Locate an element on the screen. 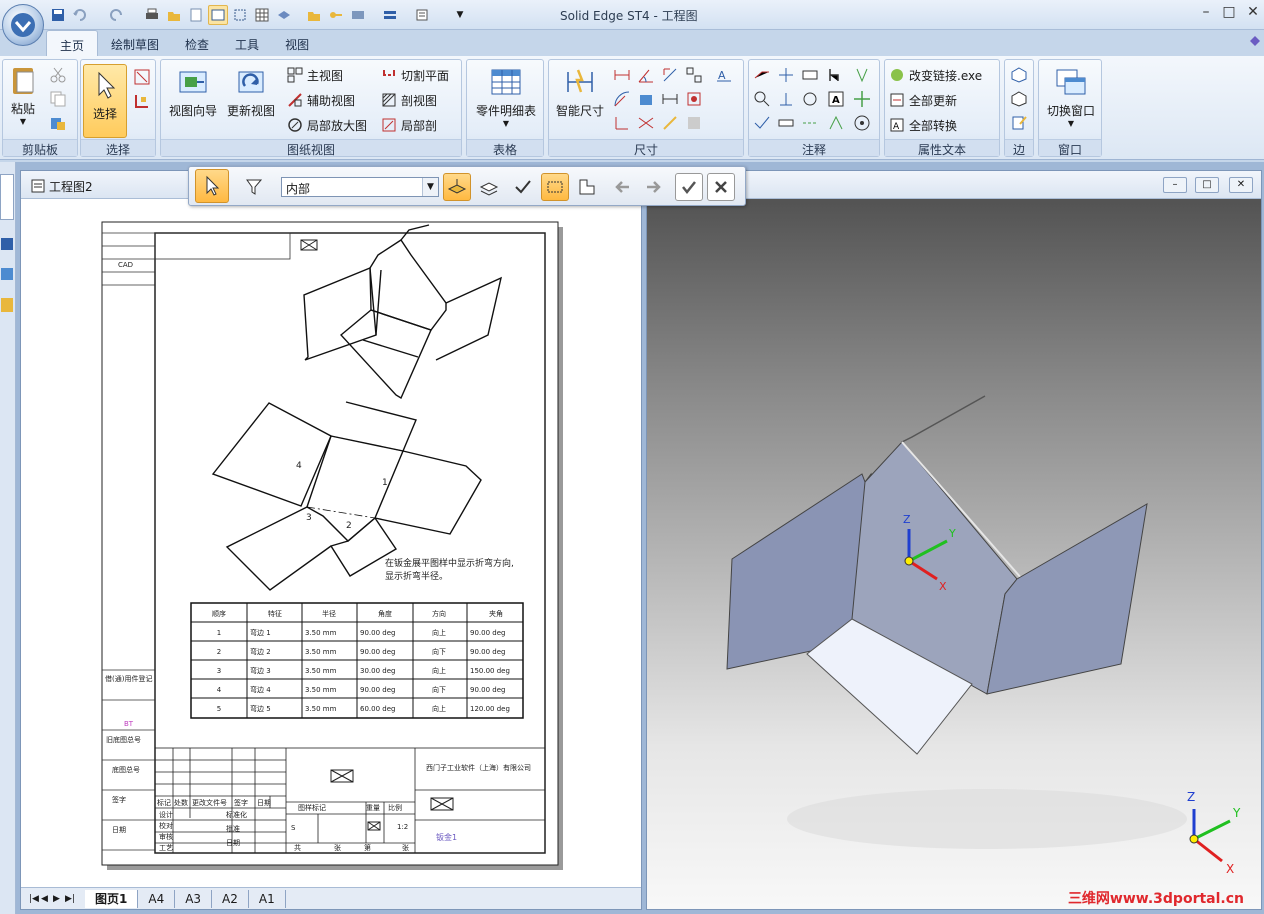 The width and height of the screenshot is (1264, 914). convert-all-button: A 全部转换 is located at coordinates (923, 125).